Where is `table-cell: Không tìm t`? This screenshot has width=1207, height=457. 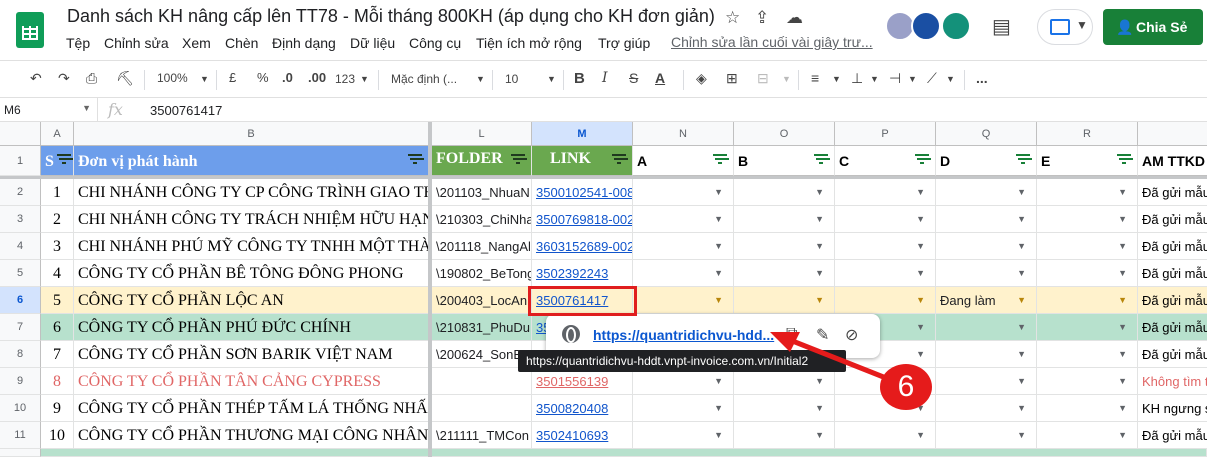 table-cell: Không tìm t is located at coordinates (1172, 381).